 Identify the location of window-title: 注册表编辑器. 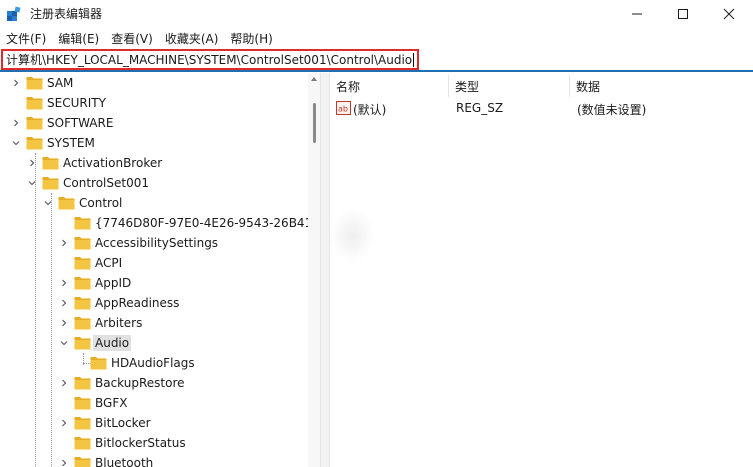
(66, 14).